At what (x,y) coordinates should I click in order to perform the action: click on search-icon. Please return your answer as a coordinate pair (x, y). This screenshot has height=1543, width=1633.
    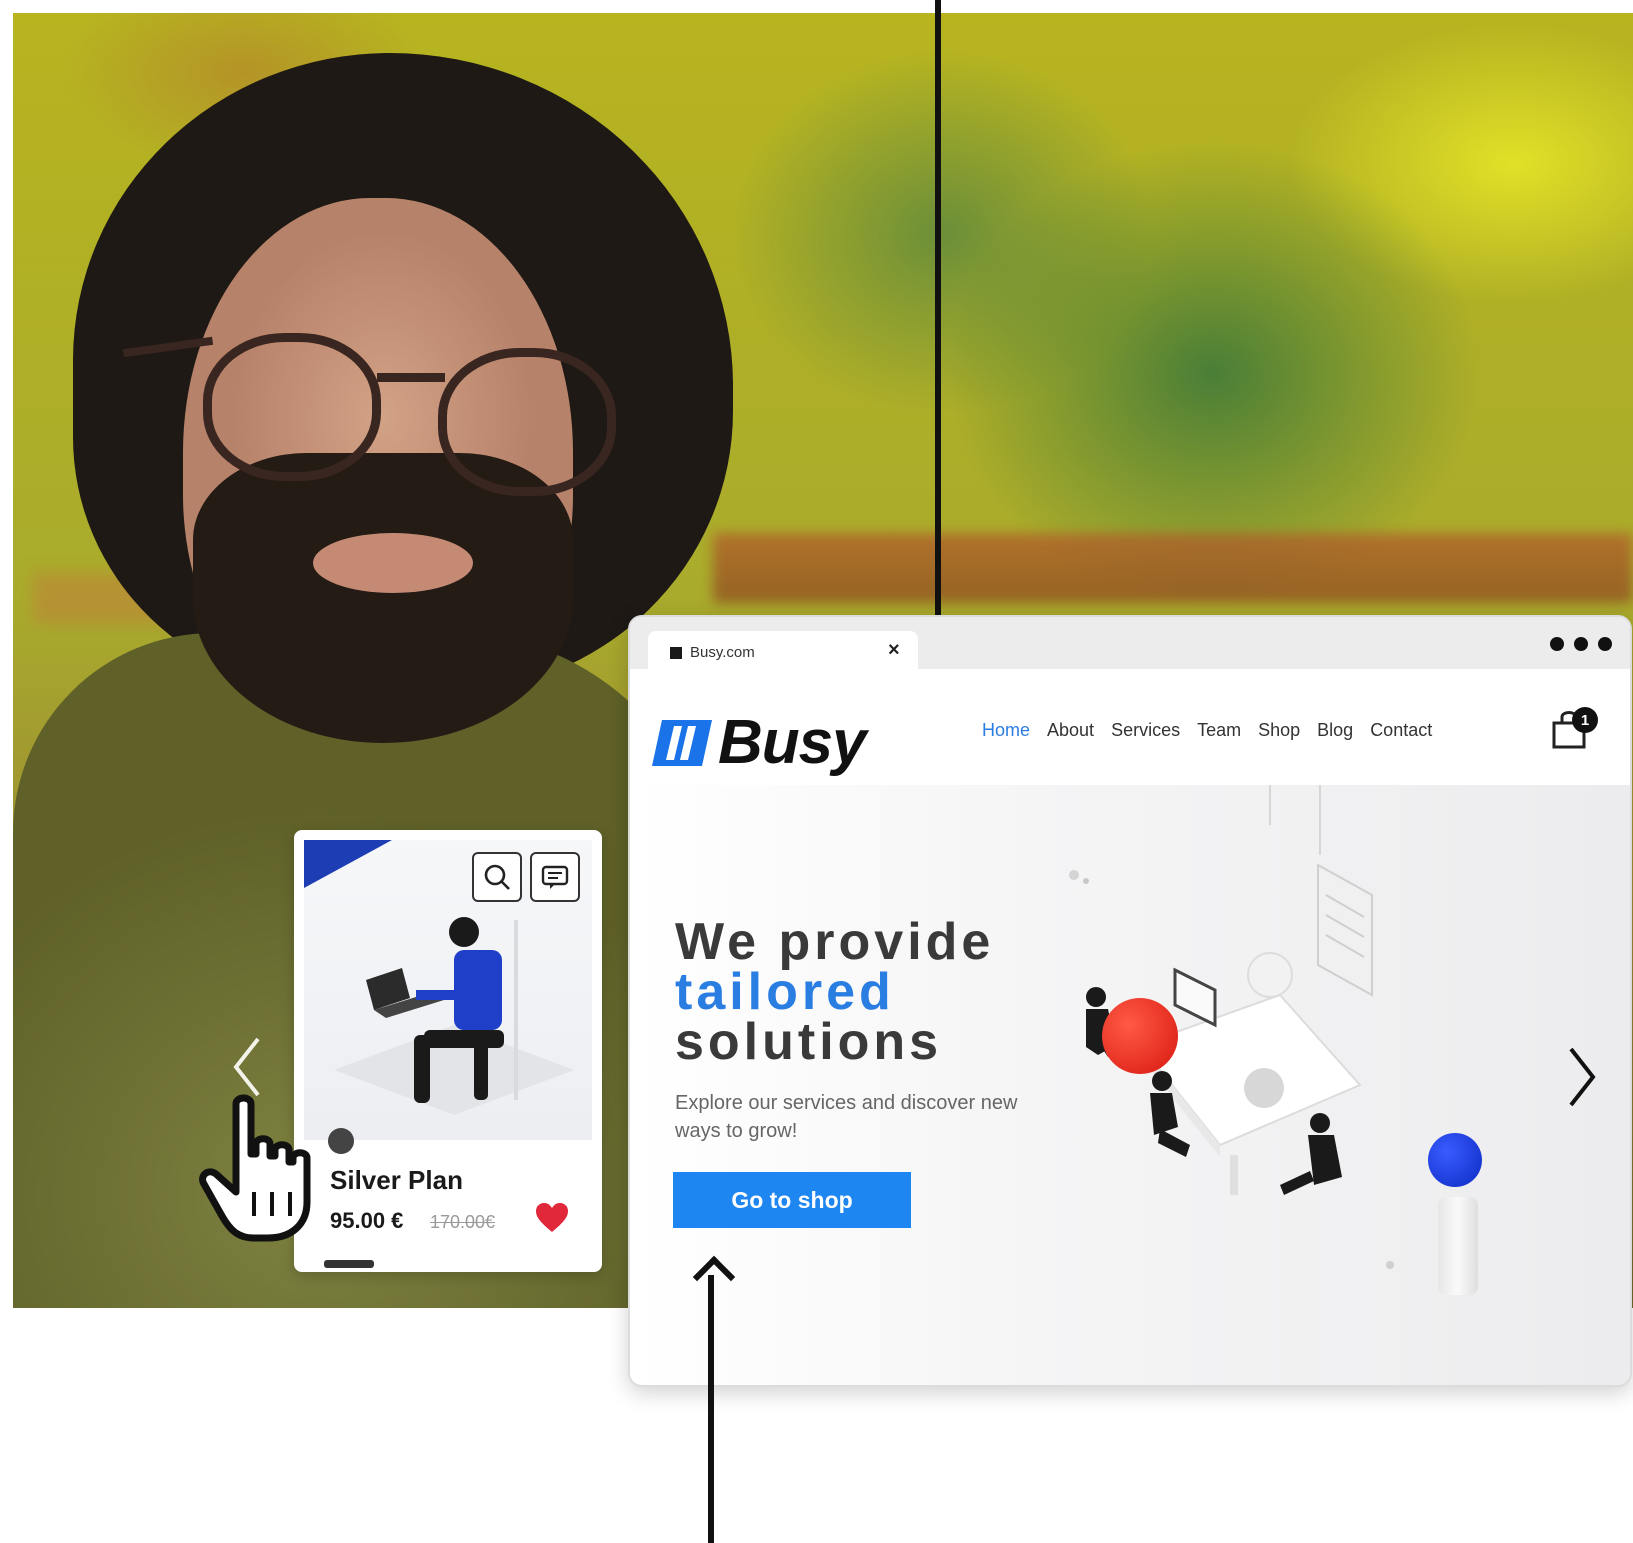
    Looking at the image, I should click on (497, 877).